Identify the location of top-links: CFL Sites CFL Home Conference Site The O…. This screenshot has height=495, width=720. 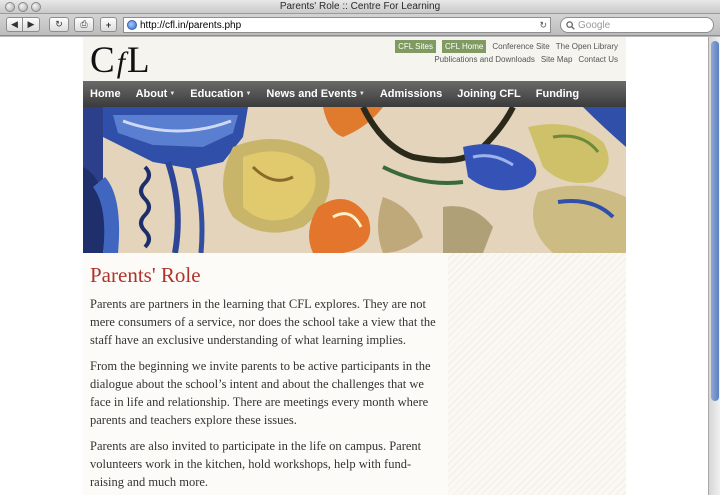
(506, 53).